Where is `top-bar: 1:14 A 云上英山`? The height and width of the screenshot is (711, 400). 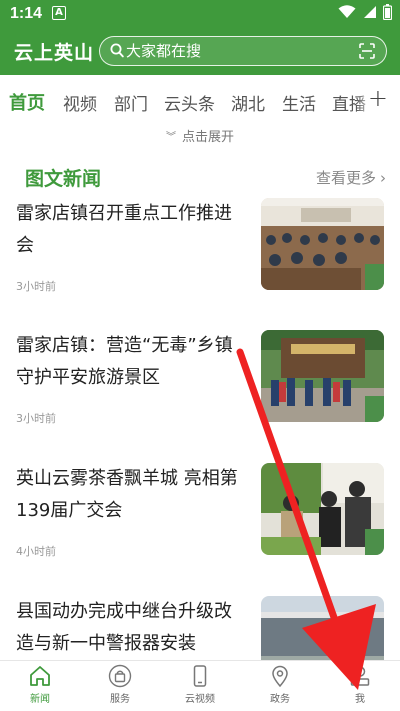 top-bar: 1:14 A 云上英山 is located at coordinates (200, 37).